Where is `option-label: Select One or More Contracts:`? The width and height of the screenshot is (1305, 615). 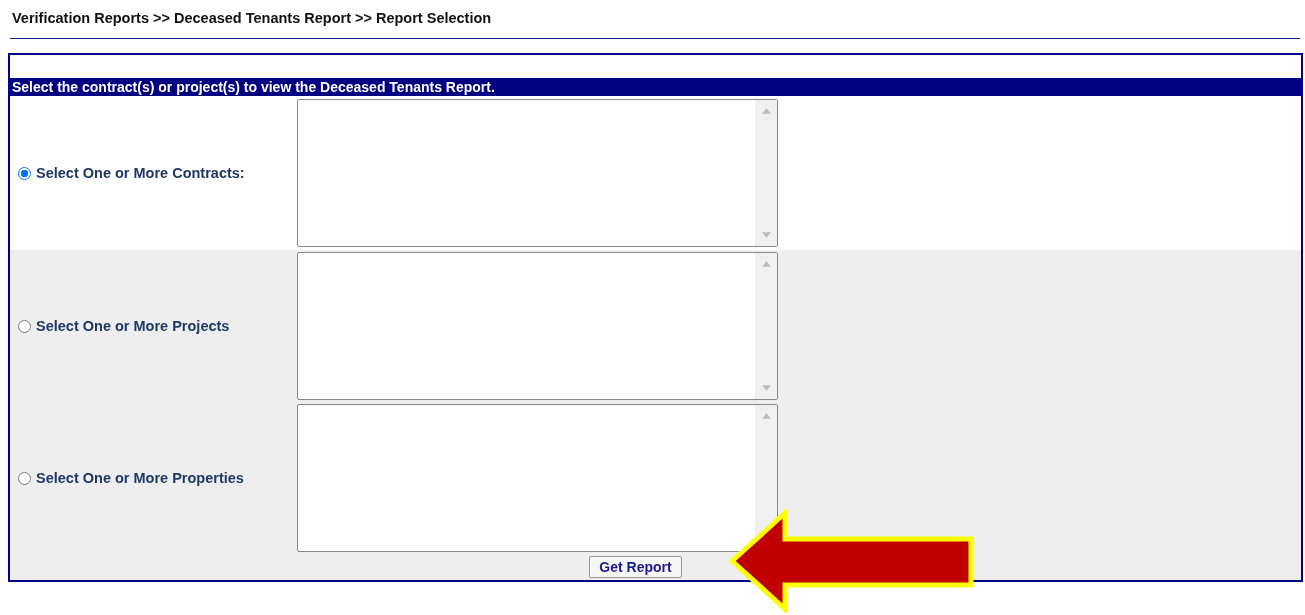 option-label: Select One or More Contracts: is located at coordinates (140, 173).